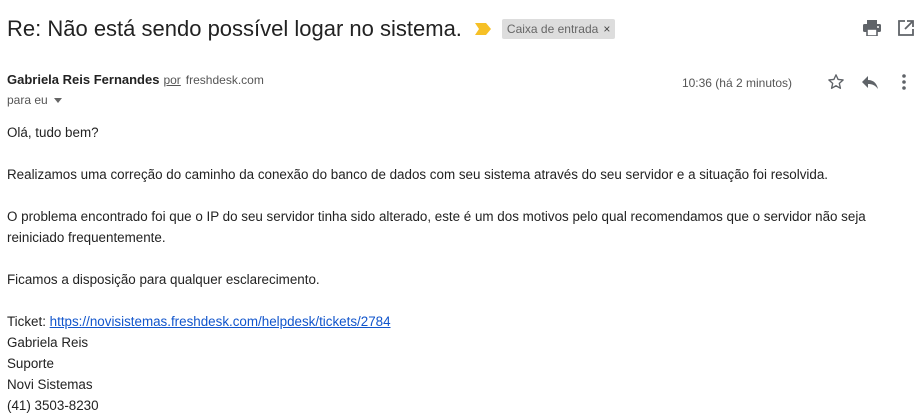 This screenshot has width=922, height=416. What do you see at coordinates (872, 28) in the screenshot?
I see `print-icon` at bounding box center [872, 28].